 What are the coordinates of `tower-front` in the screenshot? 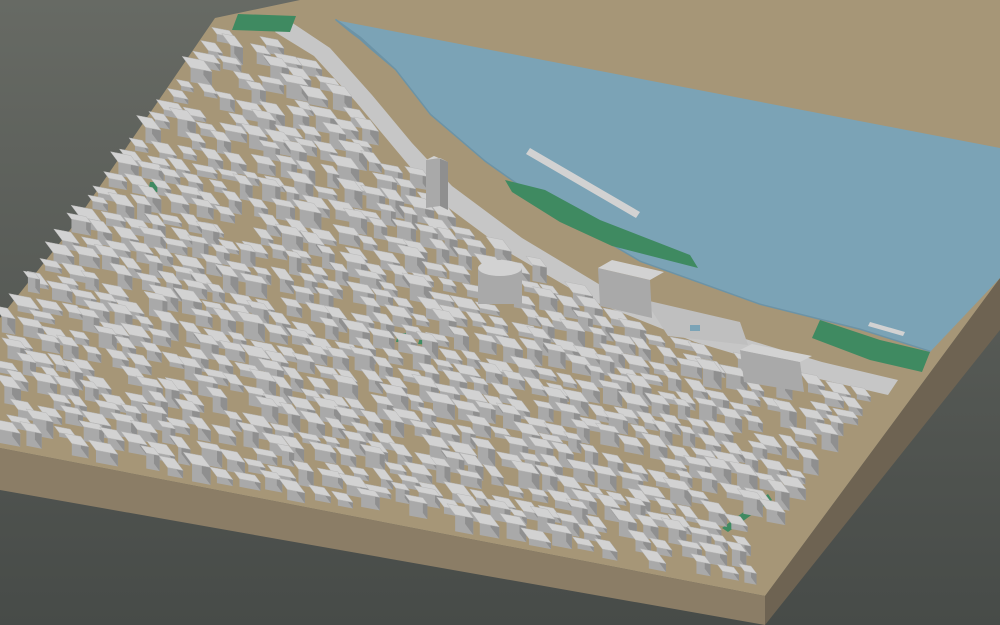 It's located at (433, 183).